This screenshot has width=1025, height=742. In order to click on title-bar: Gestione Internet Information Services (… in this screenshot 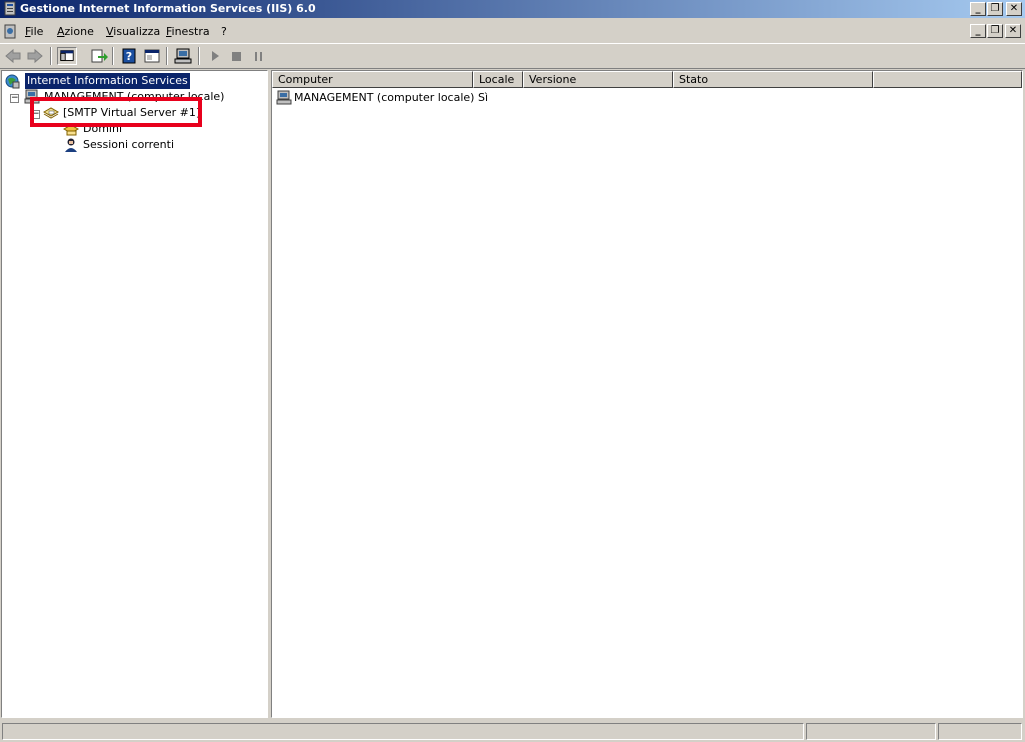, I will do `click(512, 9)`.